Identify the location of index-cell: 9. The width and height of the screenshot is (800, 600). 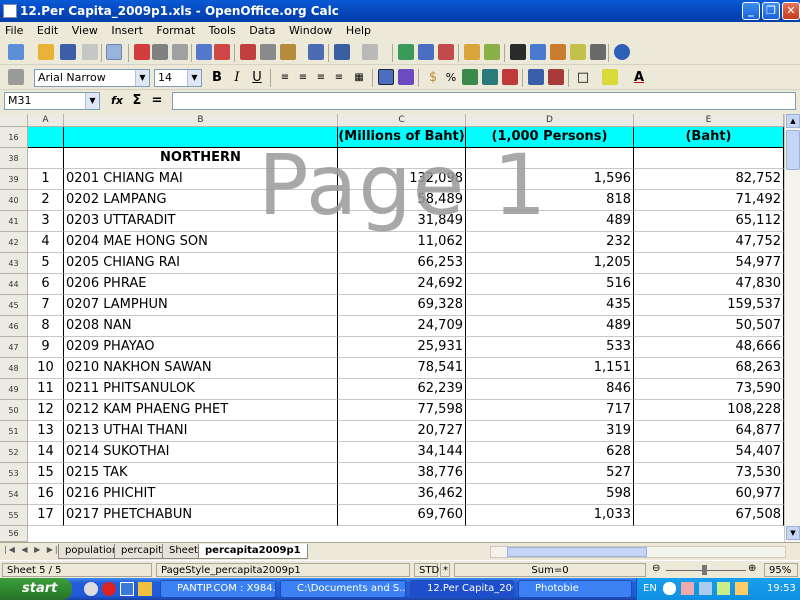
(46, 347).